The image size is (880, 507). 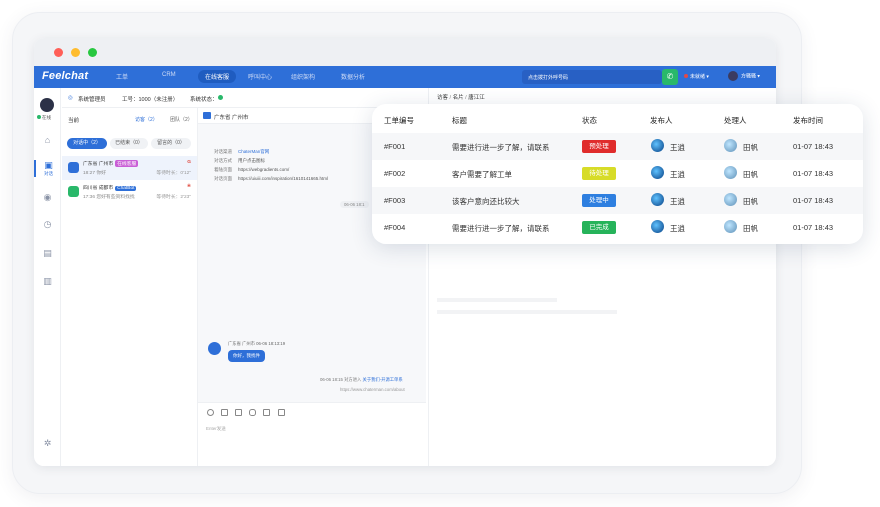 What do you see at coordinates (94, 173) in the screenshot?
I see `last-message: 18:27 你好` at bounding box center [94, 173].